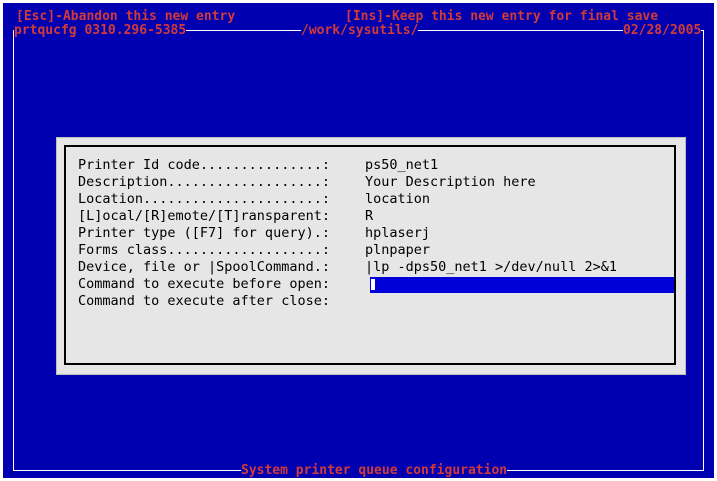 This screenshot has width=717, height=481. Describe the element at coordinates (204, 216) in the screenshot. I see `field-label: [L]ocal/[R]emote/[T]ransparent:` at that location.